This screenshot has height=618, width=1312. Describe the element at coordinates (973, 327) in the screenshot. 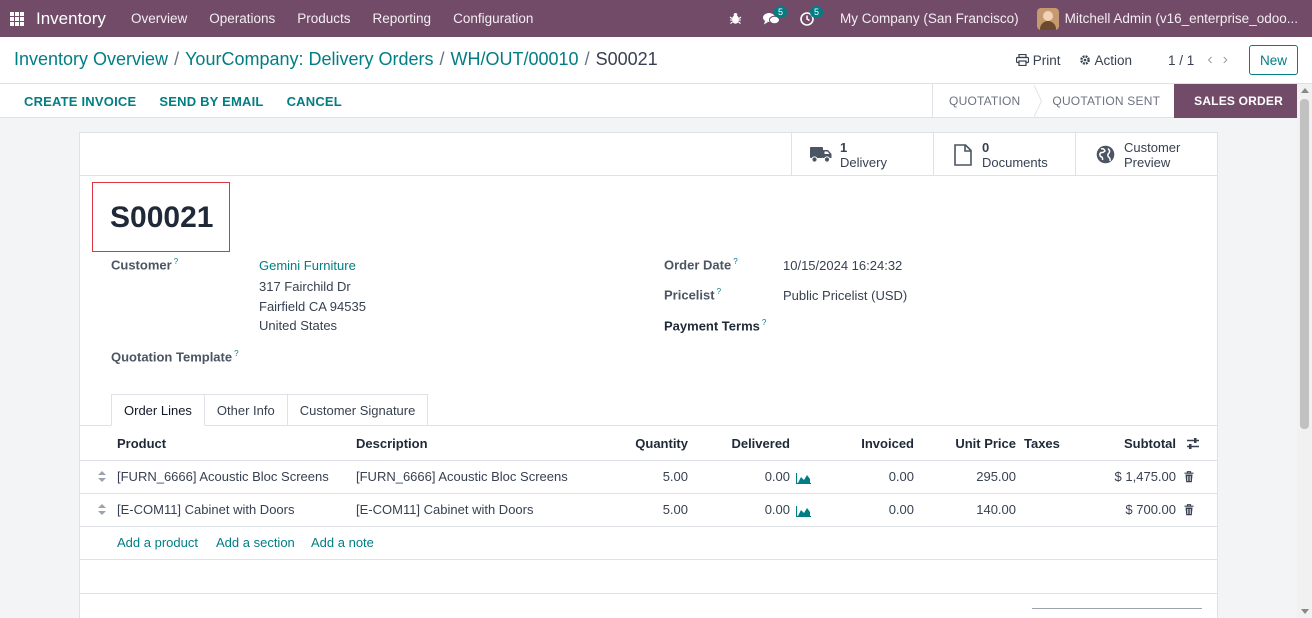

I see `payment-terms-field` at that location.